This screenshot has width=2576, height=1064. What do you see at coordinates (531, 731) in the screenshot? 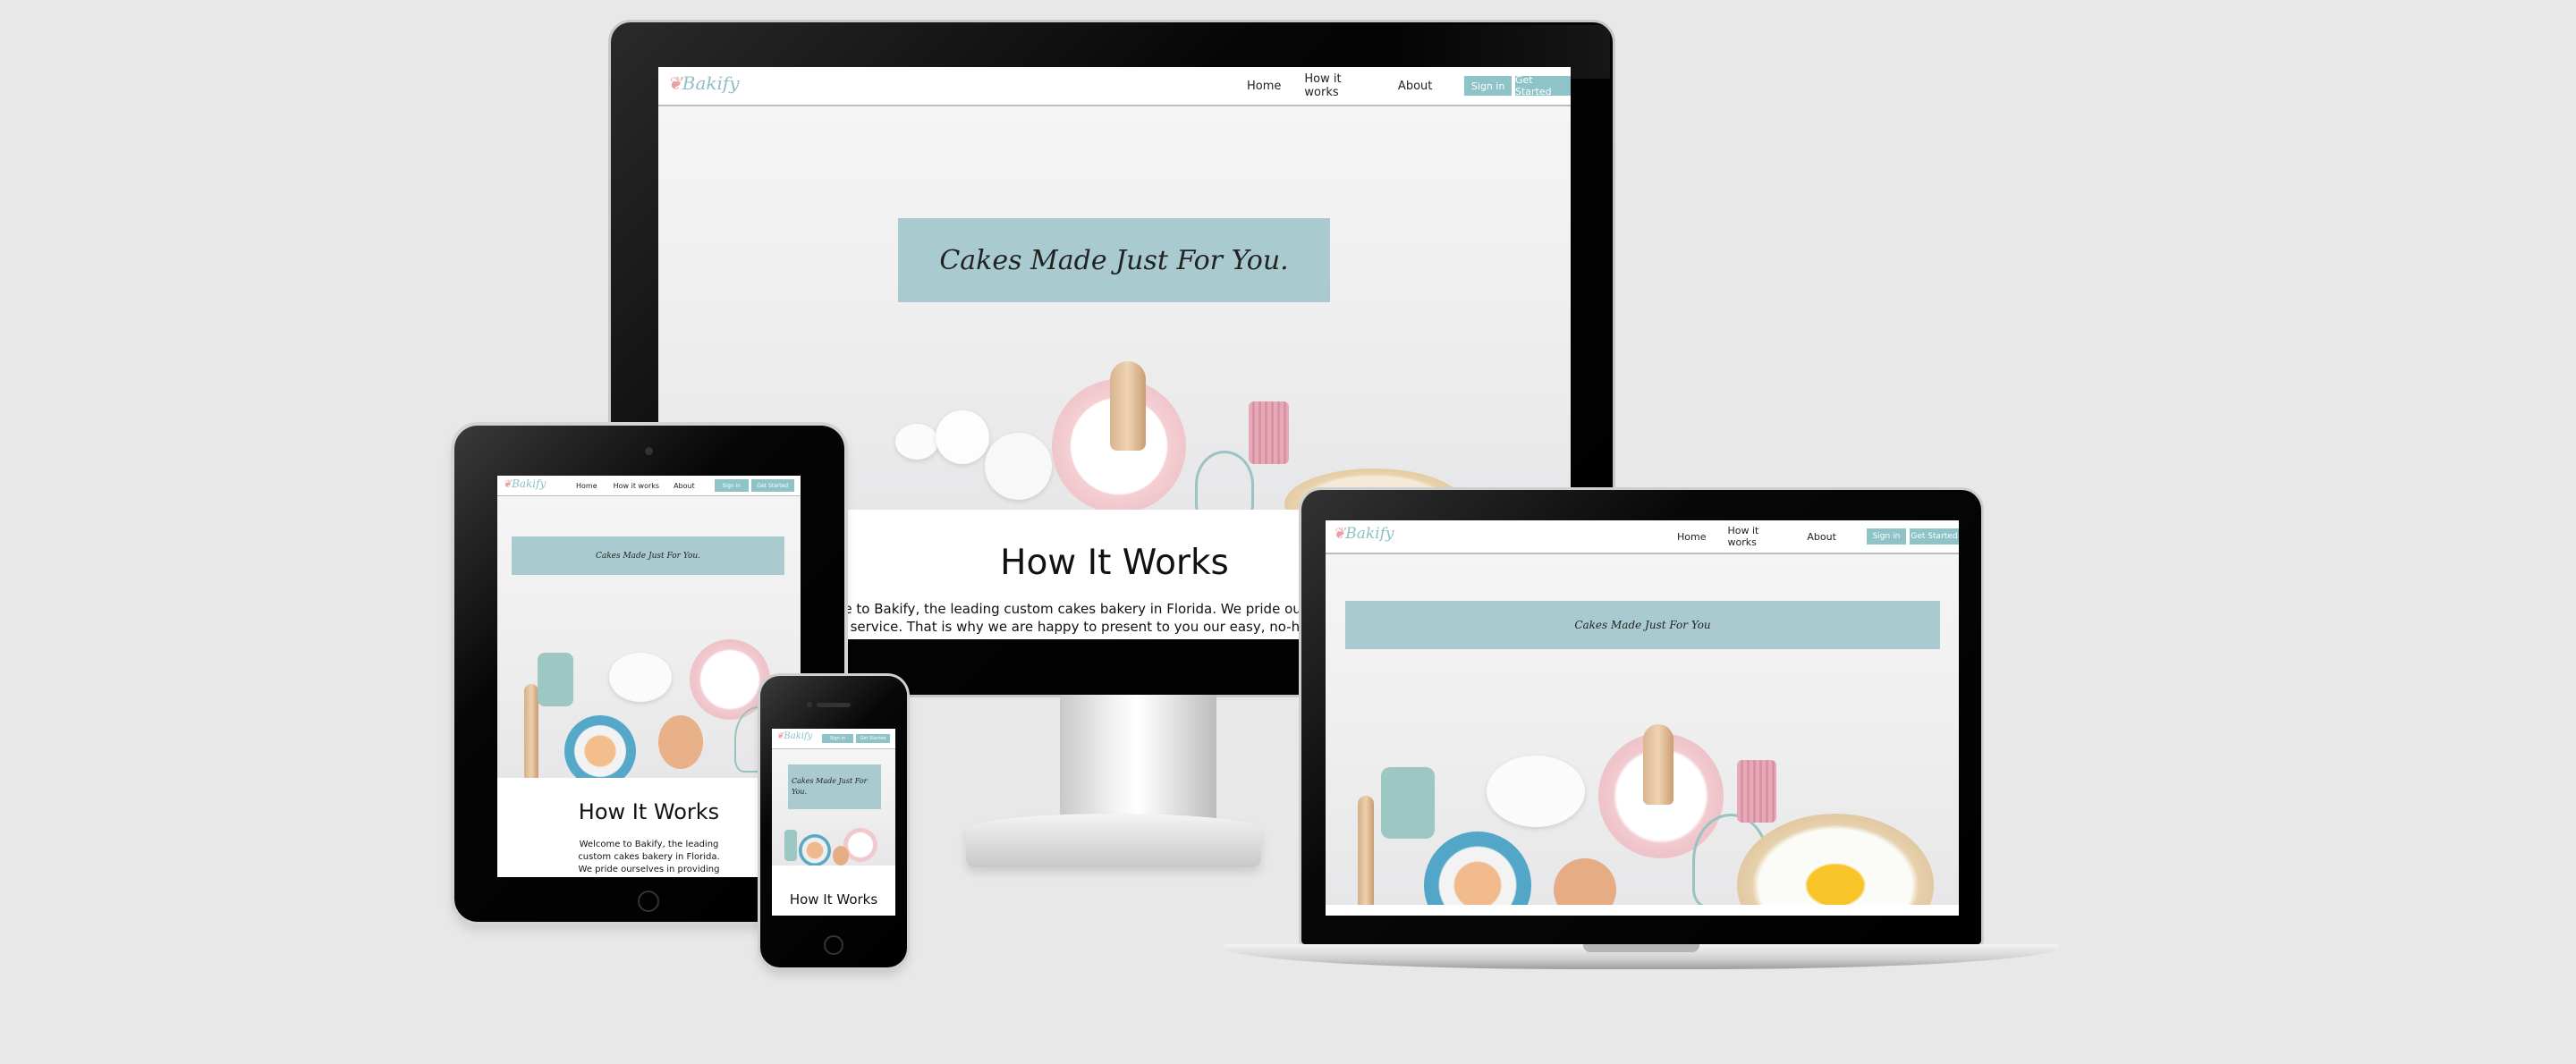
I see `tablet-rolling-pin` at bounding box center [531, 731].